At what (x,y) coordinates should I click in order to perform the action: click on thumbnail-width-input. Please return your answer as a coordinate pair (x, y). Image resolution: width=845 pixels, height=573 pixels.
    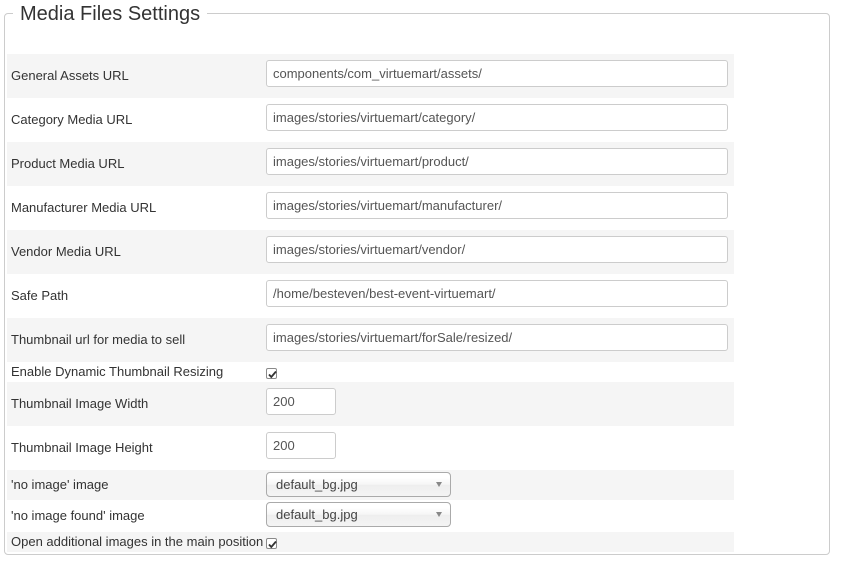
    Looking at the image, I should click on (301, 401).